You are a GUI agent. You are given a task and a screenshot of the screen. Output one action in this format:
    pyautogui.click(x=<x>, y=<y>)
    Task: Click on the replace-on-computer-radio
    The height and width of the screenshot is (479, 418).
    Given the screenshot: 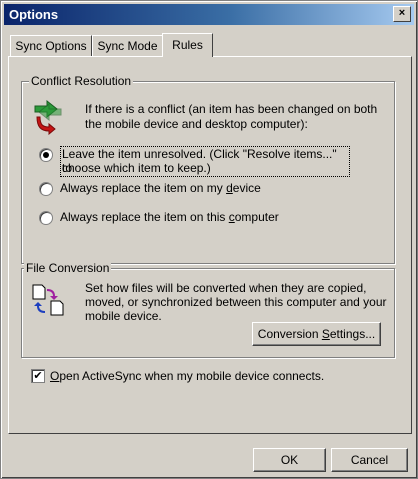 What is the action you would take?
    pyautogui.click(x=46, y=218)
    